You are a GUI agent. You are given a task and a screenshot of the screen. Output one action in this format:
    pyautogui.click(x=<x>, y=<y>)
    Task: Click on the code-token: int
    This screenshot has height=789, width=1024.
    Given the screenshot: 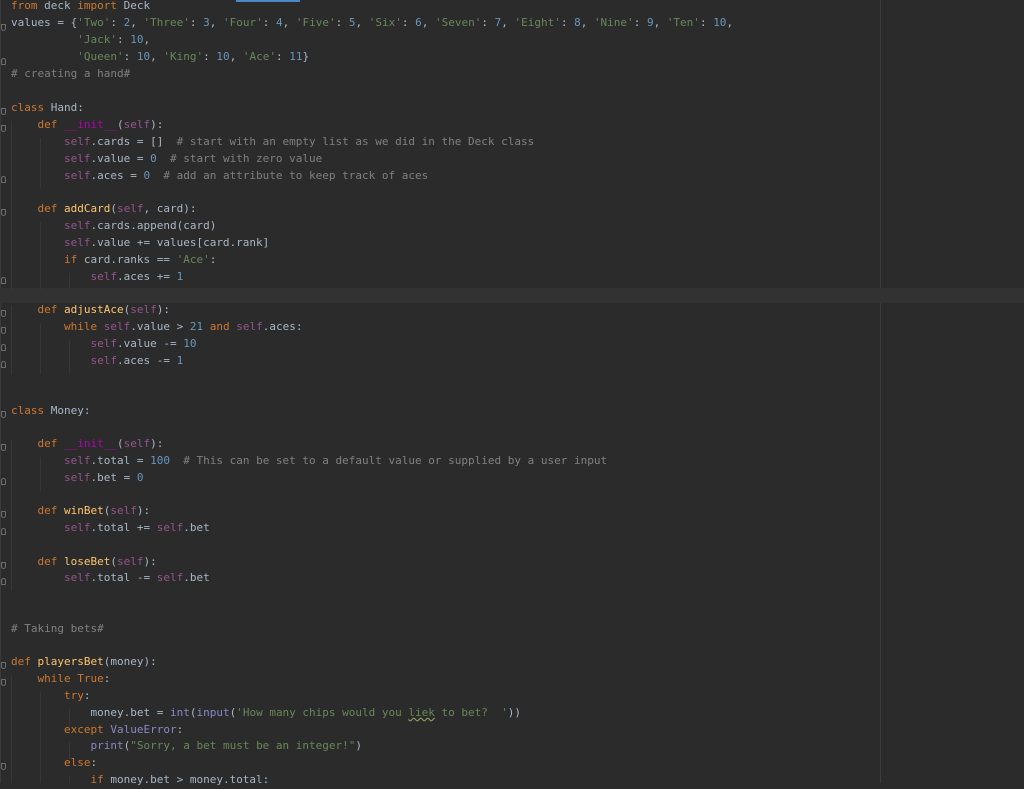 What is the action you would take?
    pyautogui.click(x=179, y=712)
    